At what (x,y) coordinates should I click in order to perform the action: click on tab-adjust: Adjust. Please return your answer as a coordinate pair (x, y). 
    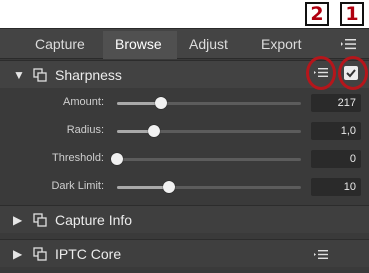
    Looking at the image, I should click on (208, 44).